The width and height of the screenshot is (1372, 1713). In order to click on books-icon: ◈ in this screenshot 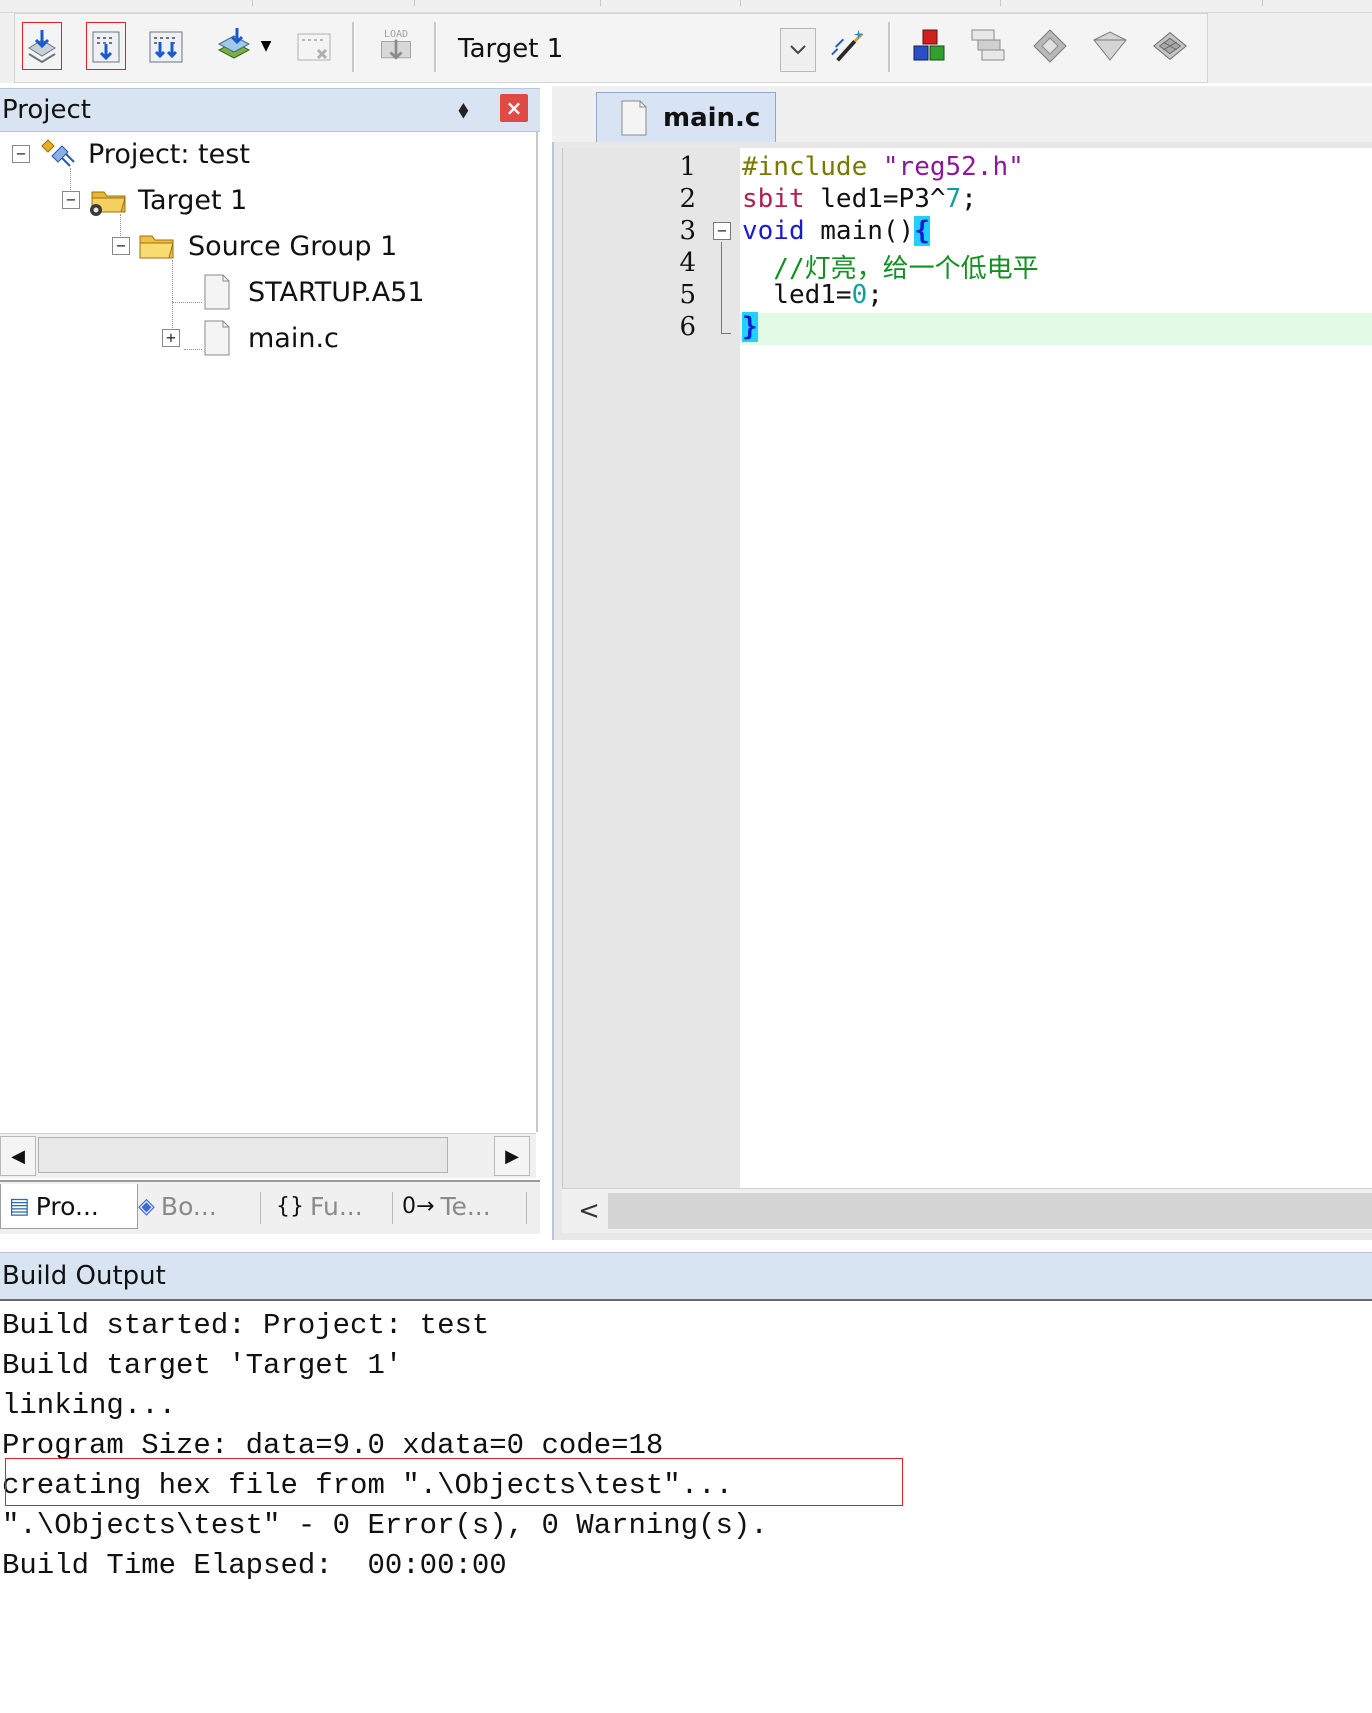, I will do `click(146, 1206)`.